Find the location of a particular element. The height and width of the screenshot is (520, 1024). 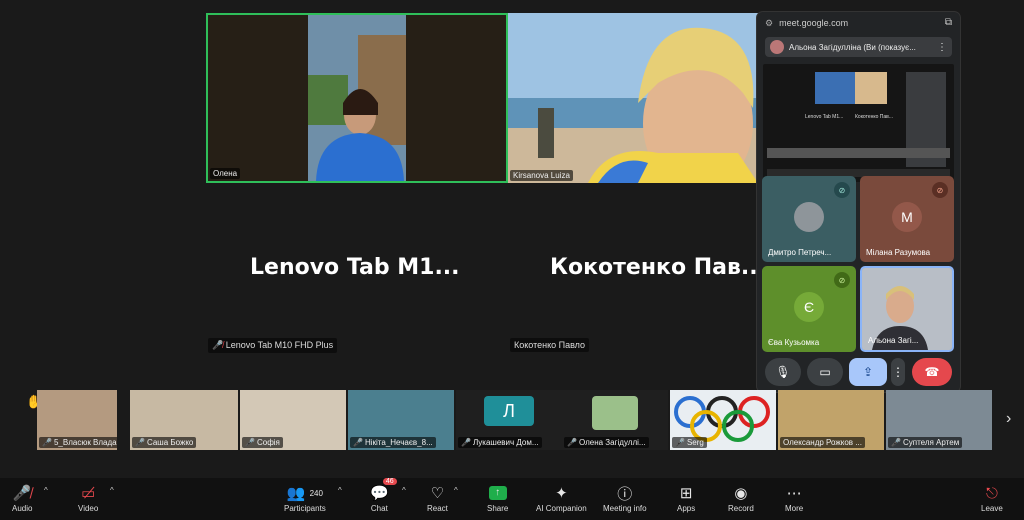

participant-name: Мілана Разумова is located at coordinates (898, 252).